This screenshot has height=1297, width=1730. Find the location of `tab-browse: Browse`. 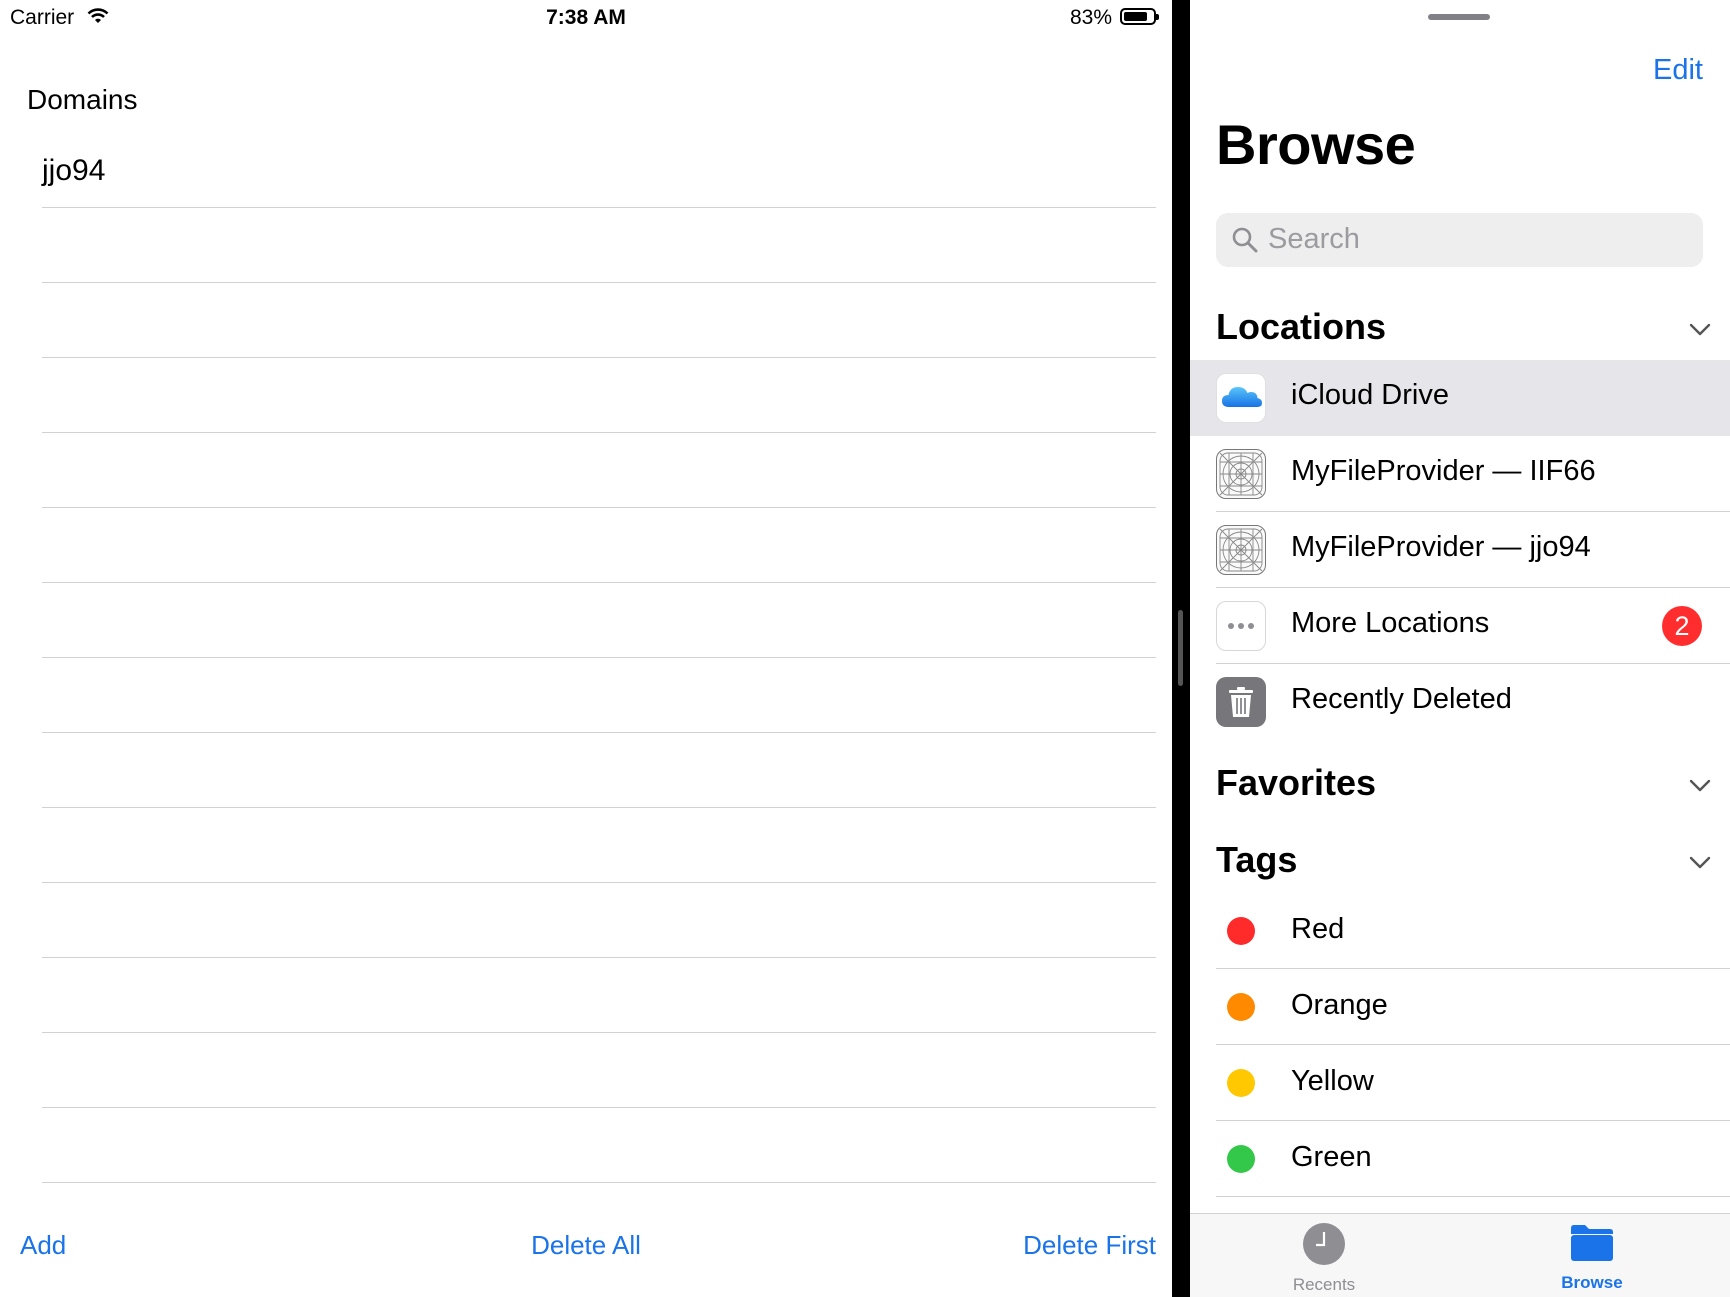

tab-browse: Browse is located at coordinates (1592, 1257).